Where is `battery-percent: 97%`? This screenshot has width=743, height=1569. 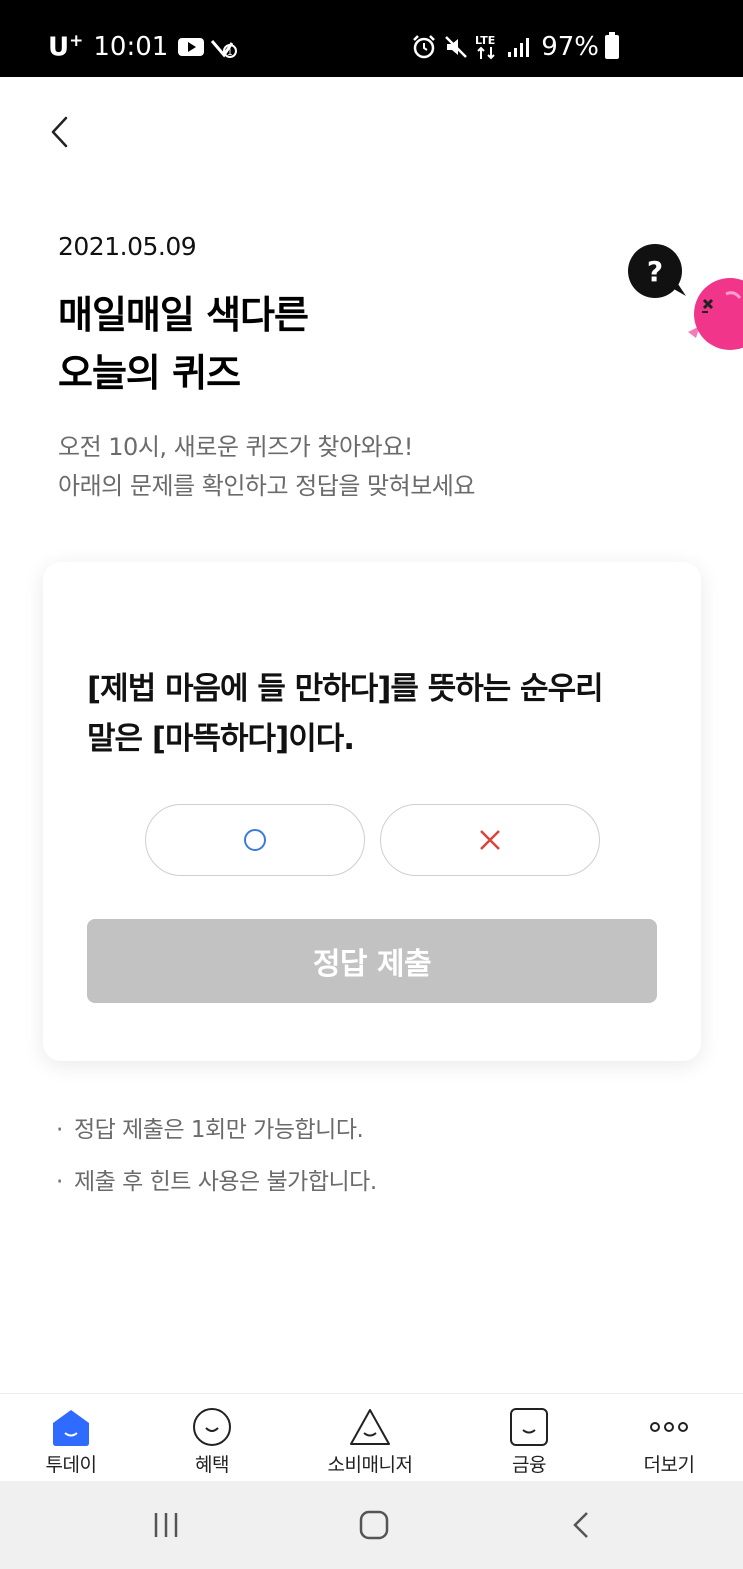 battery-percent: 97% is located at coordinates (570, 47).